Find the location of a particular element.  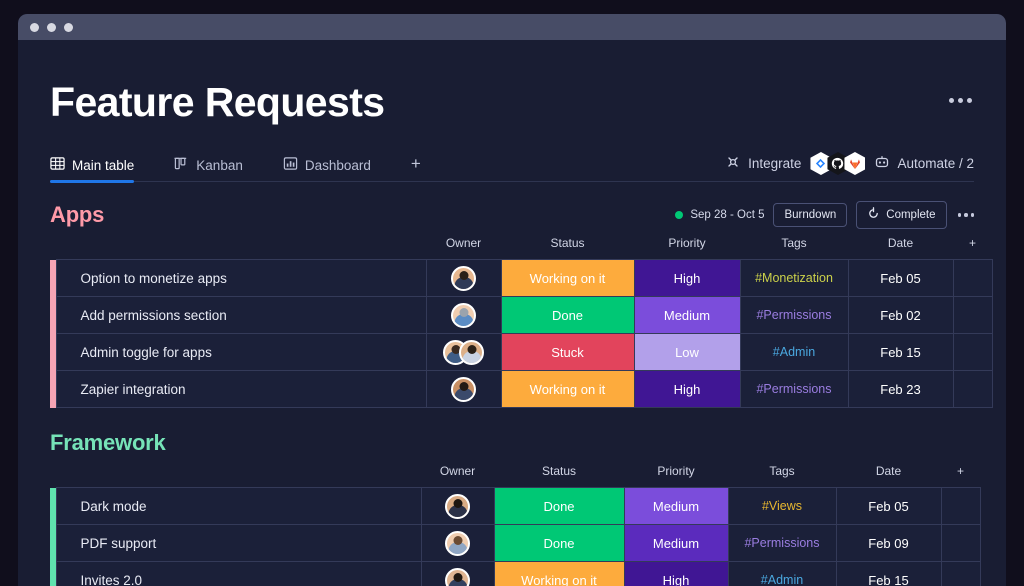

cell-priority: Low is located at coordinates (687, 352).